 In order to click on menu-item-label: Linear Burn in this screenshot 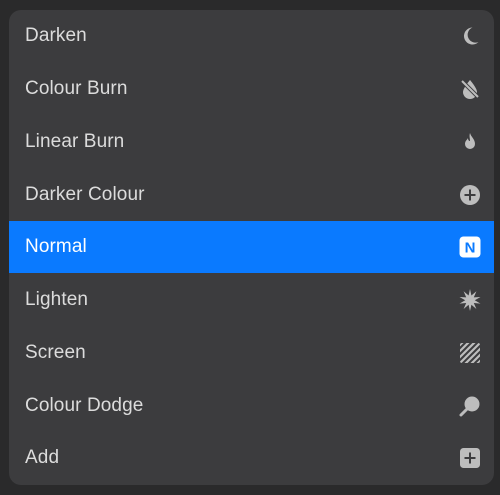, I will do `click(75, 141)`.